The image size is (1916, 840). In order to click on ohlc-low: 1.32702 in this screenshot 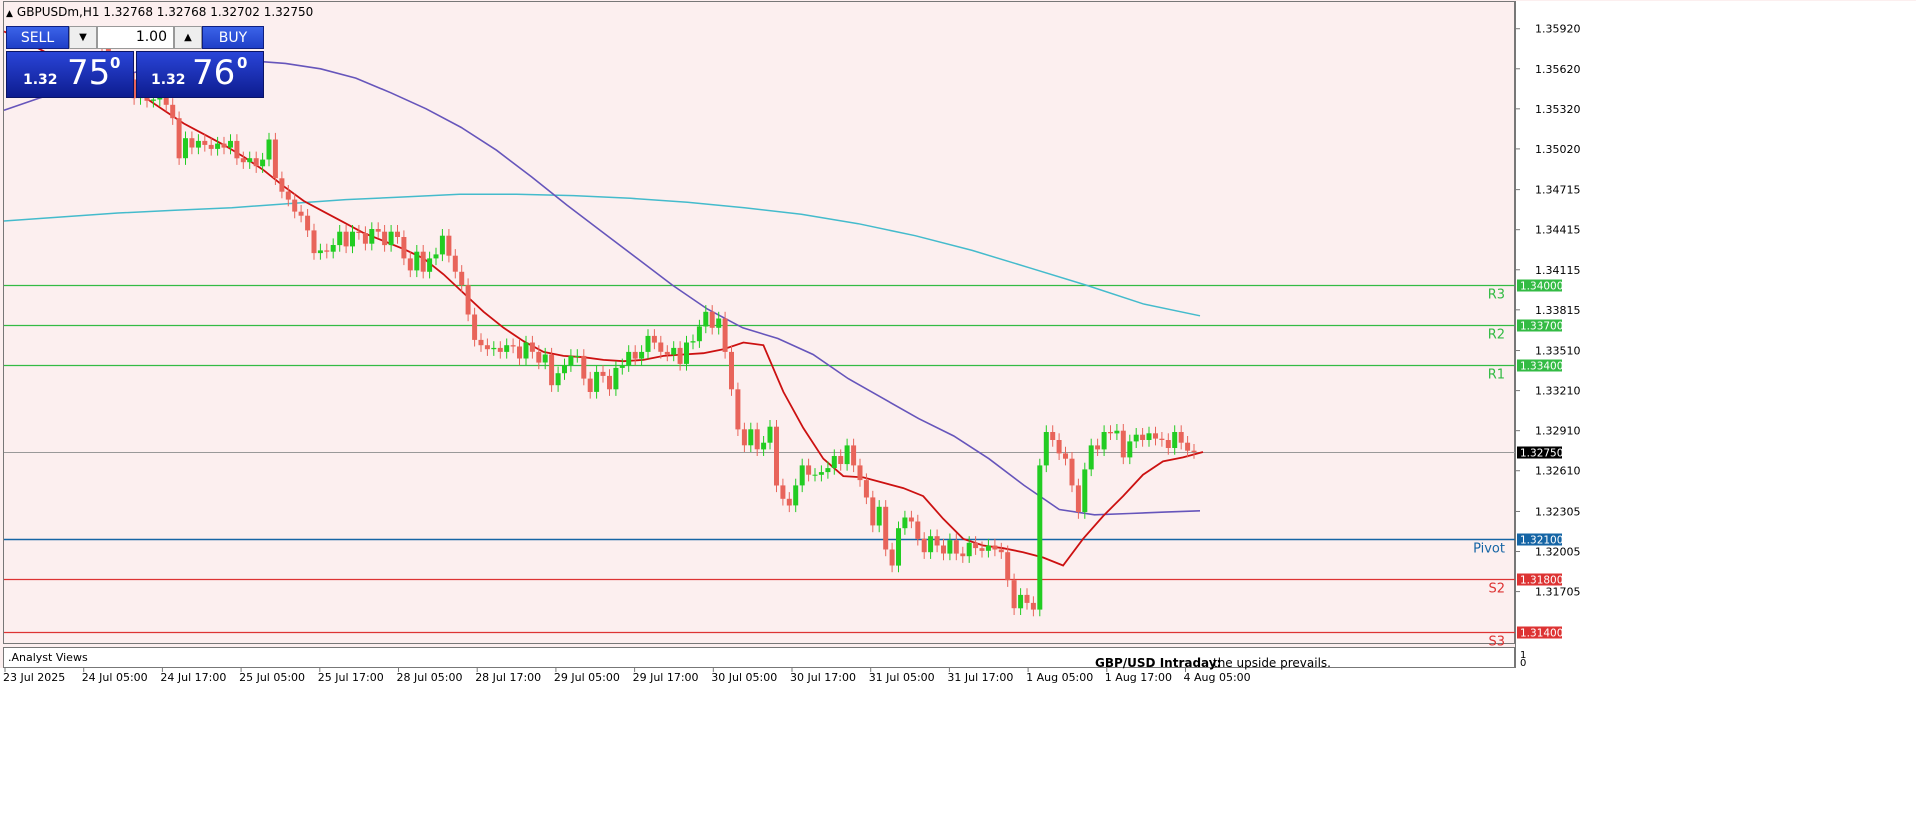, I will do `click(235, 12)`.